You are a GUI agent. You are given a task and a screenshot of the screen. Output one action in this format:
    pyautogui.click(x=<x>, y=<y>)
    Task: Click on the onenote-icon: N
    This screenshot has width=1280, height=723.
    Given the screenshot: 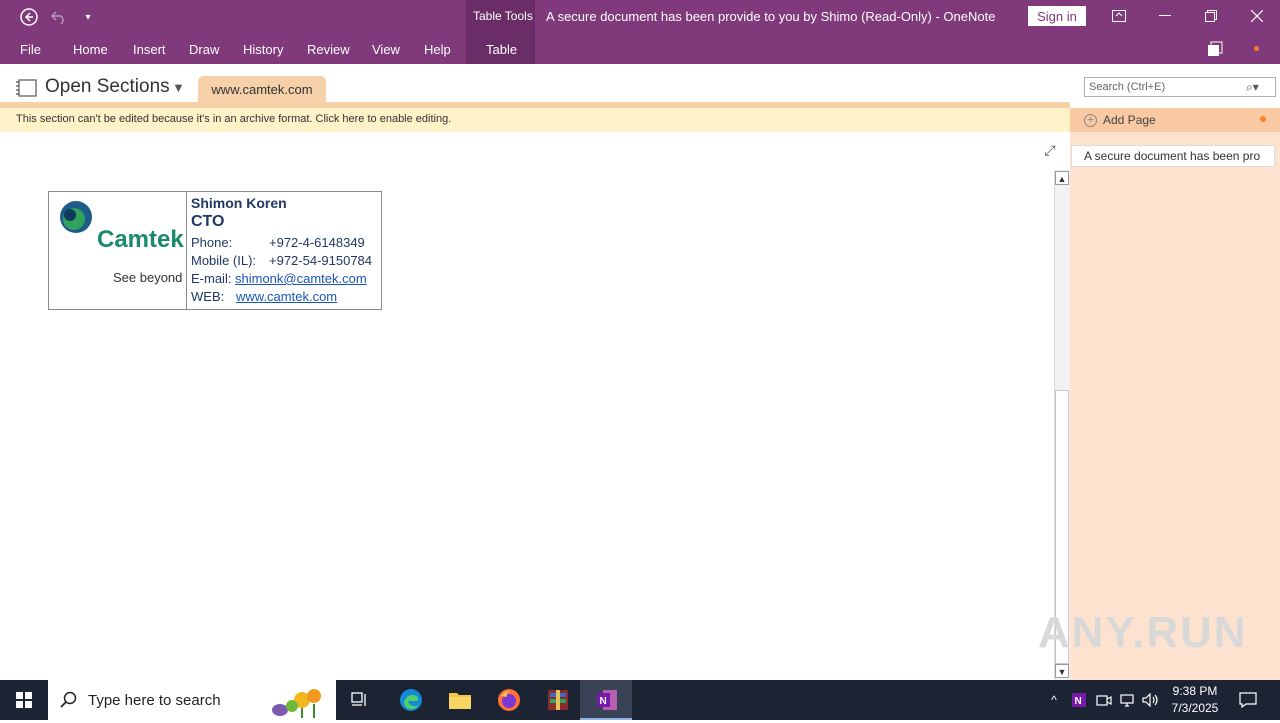 What is the action you would take?
    pyautogui.click(x=607, y=700)
    